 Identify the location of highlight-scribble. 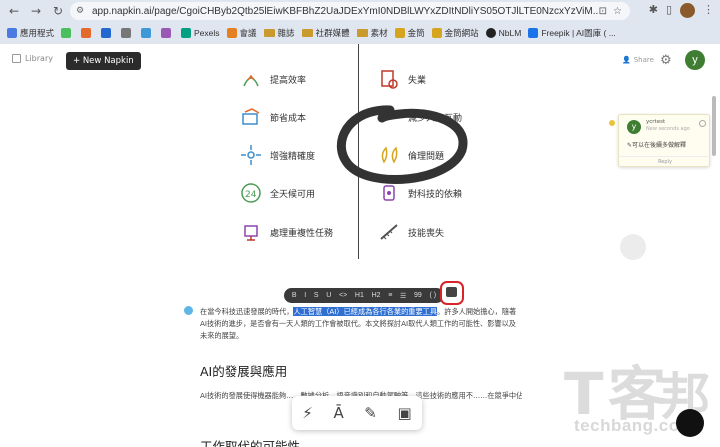
(402, 144).